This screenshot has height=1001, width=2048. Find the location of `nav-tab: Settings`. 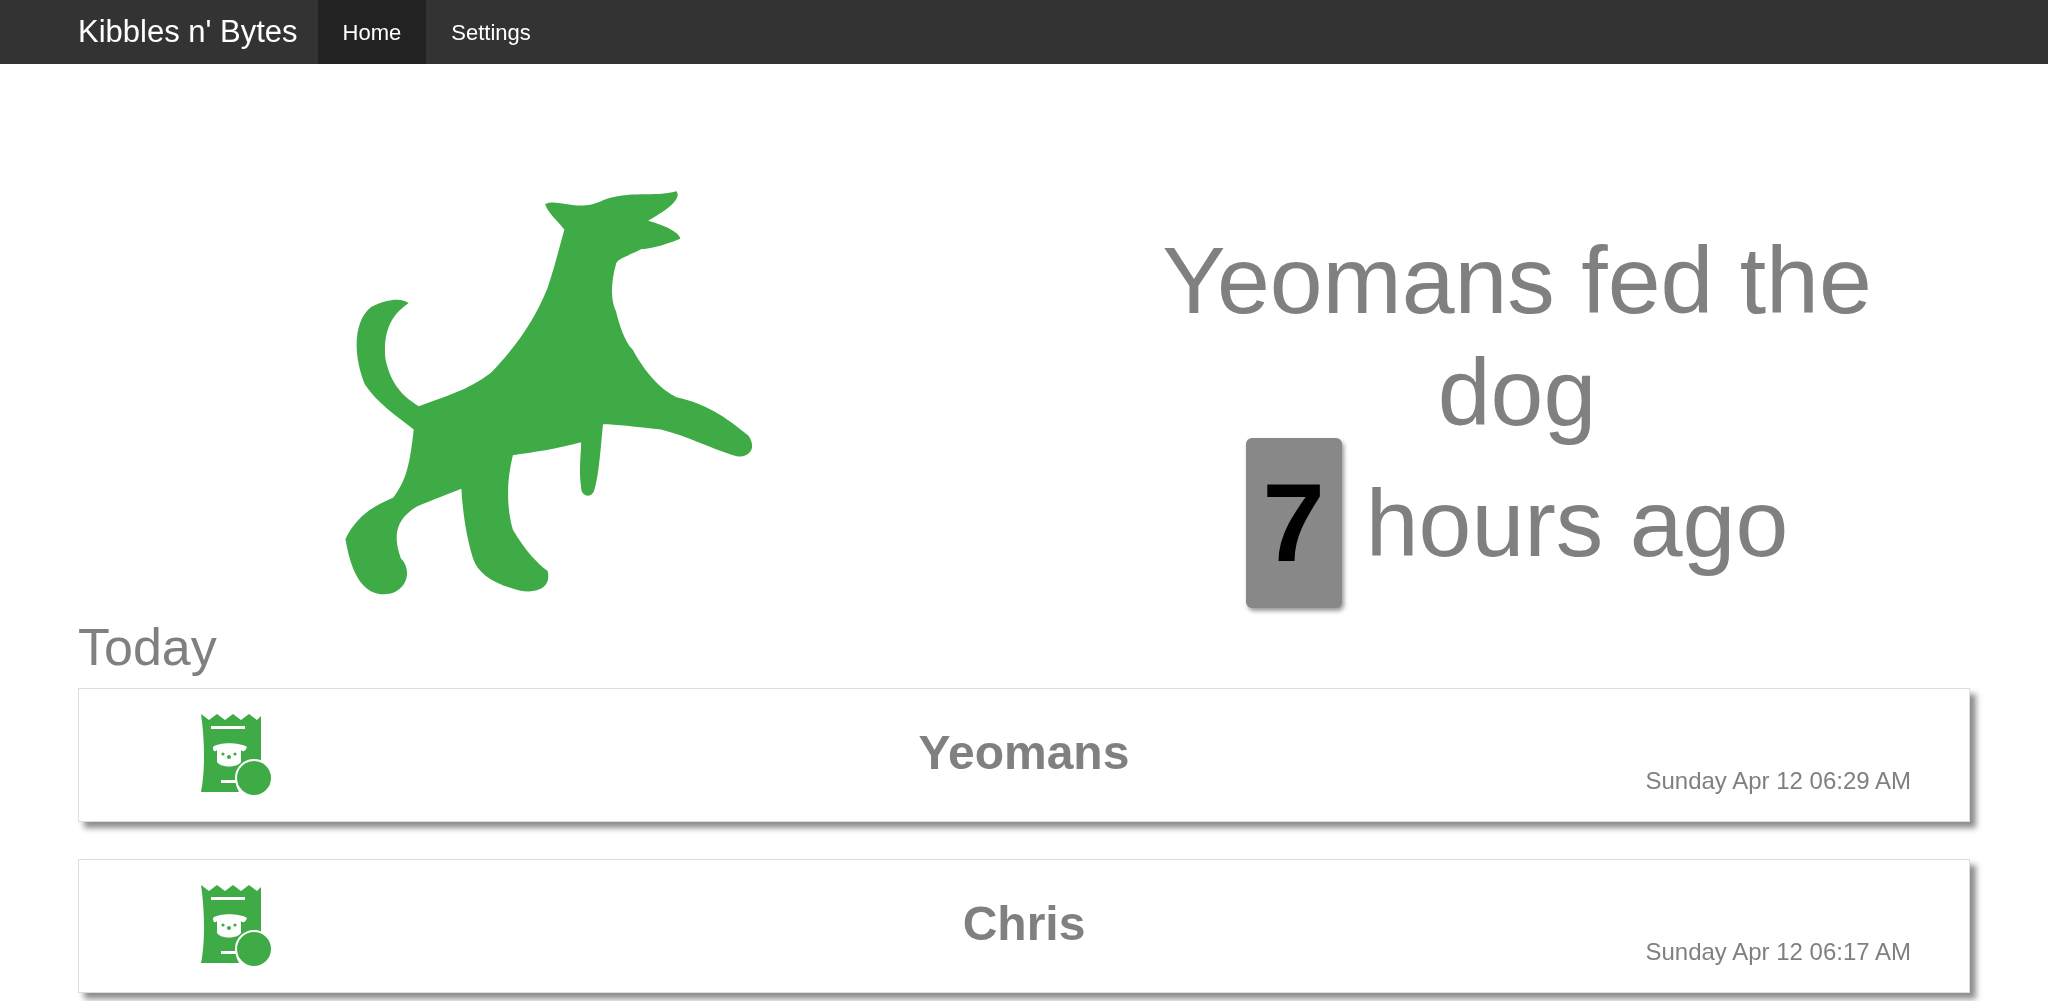

nav-tab: Settings is located at coordinates (491, 32).